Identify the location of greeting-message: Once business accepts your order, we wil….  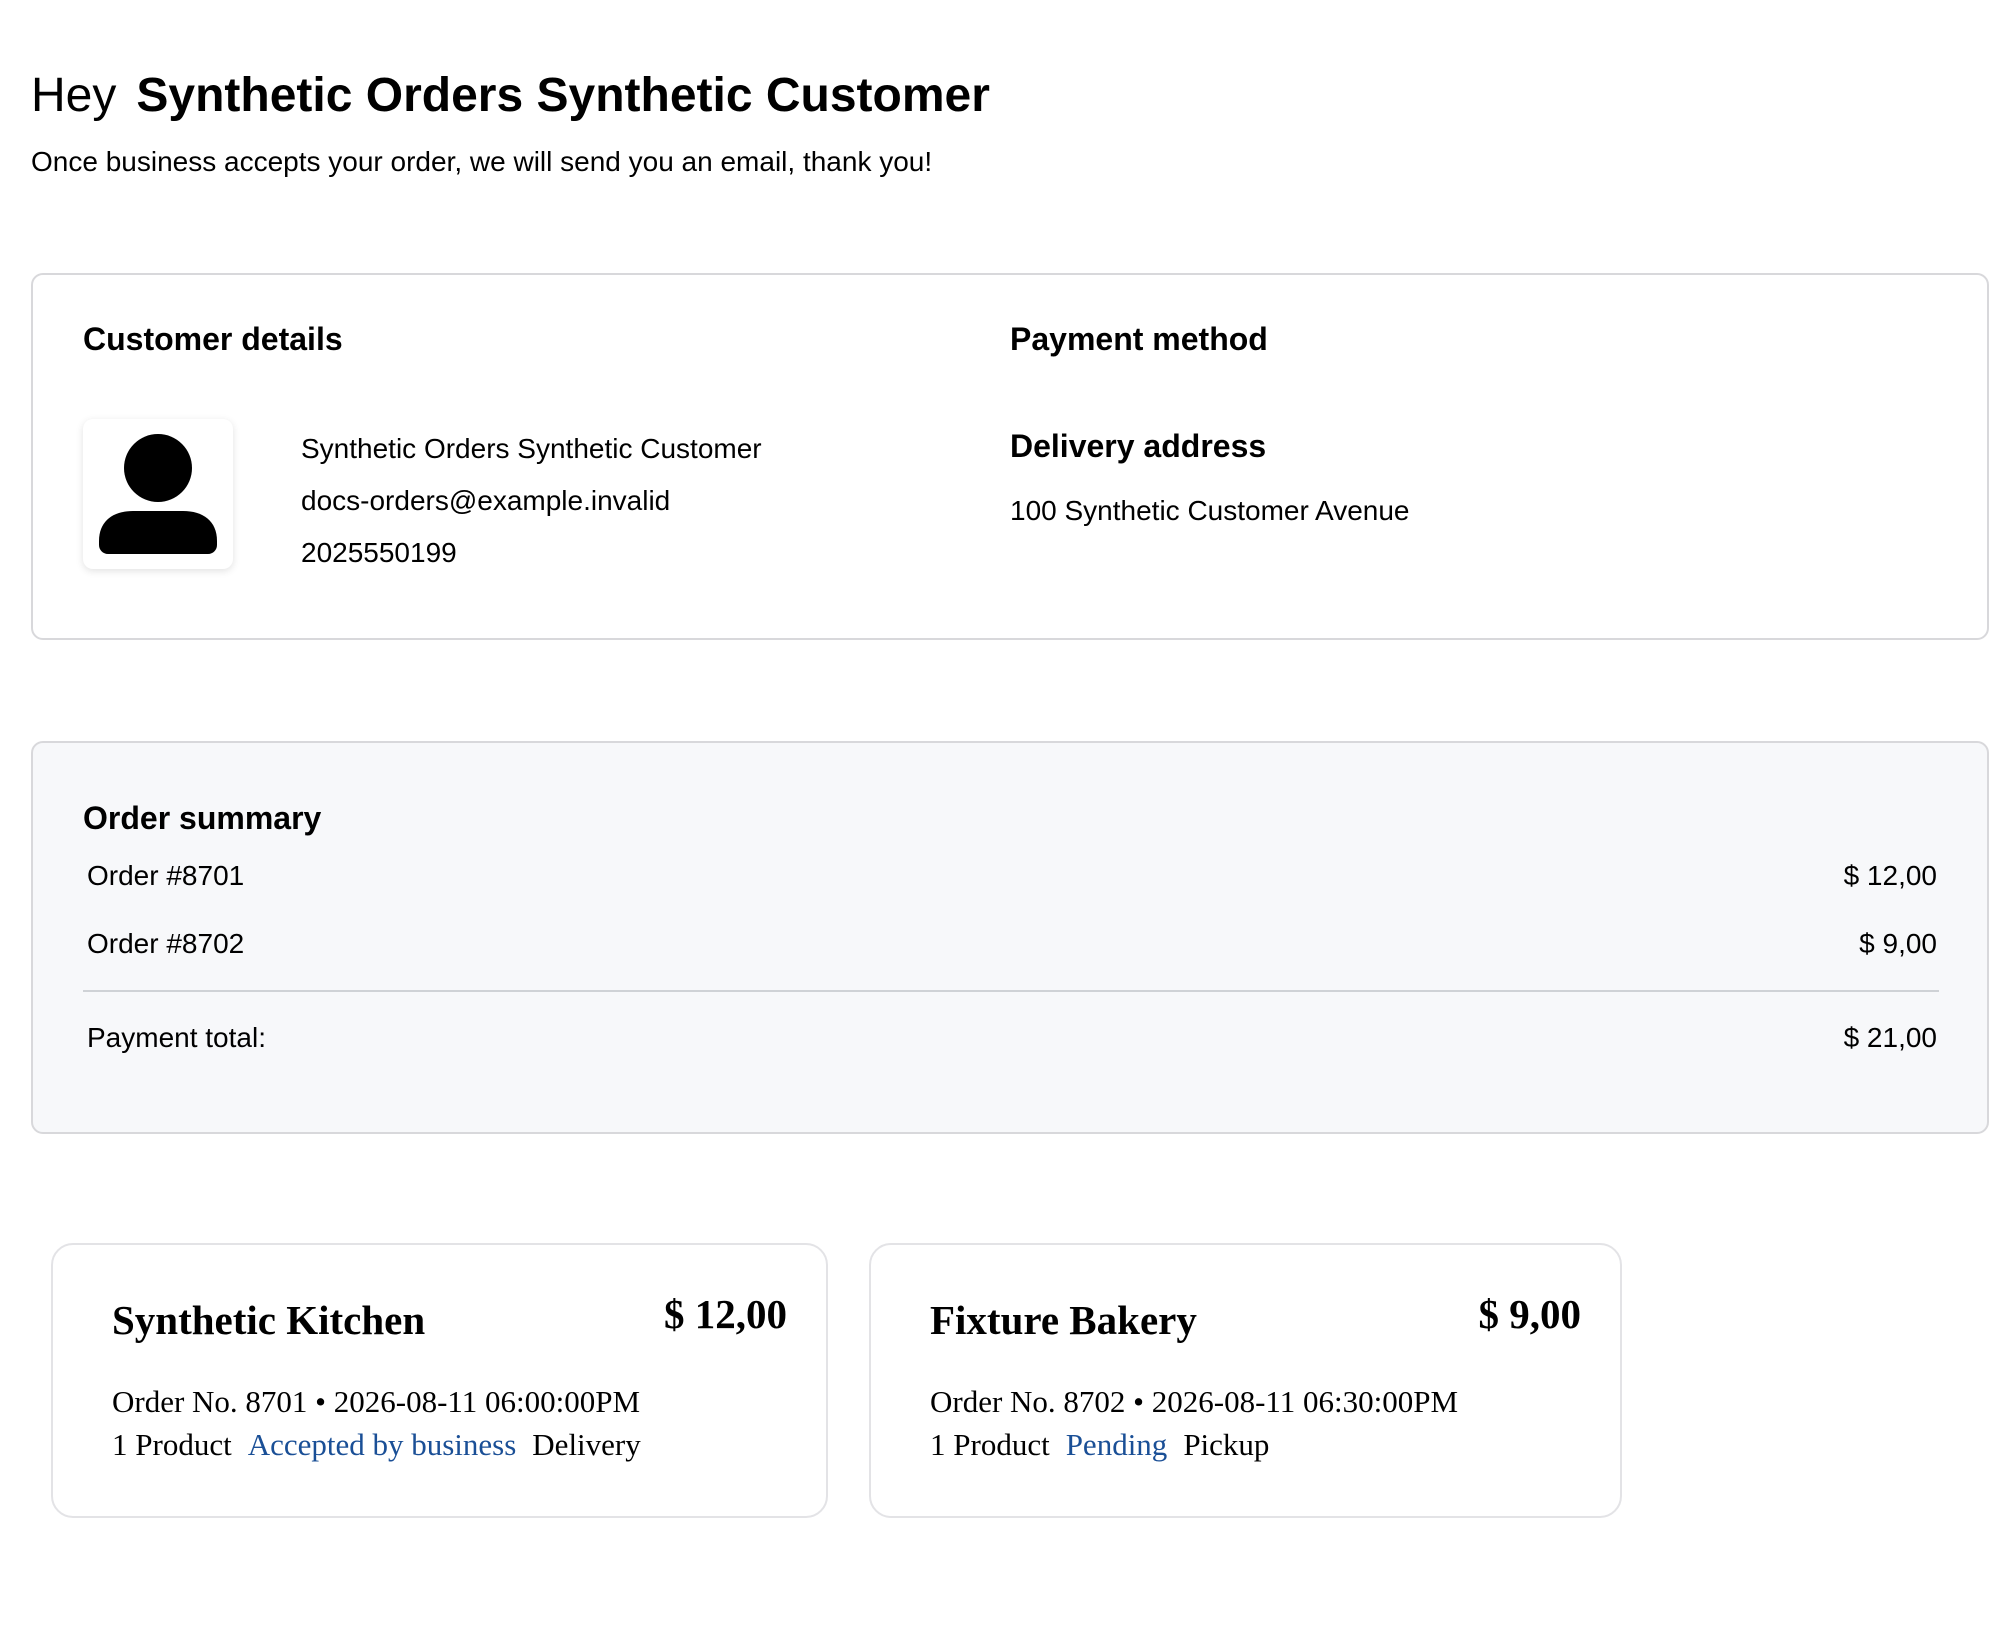
(482, 161).